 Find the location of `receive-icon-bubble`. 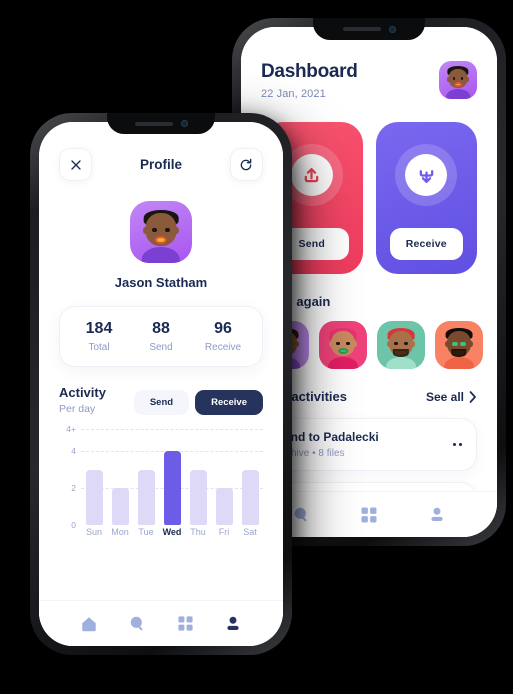

receive-icon-bubble is located at coordinates (426, 175).